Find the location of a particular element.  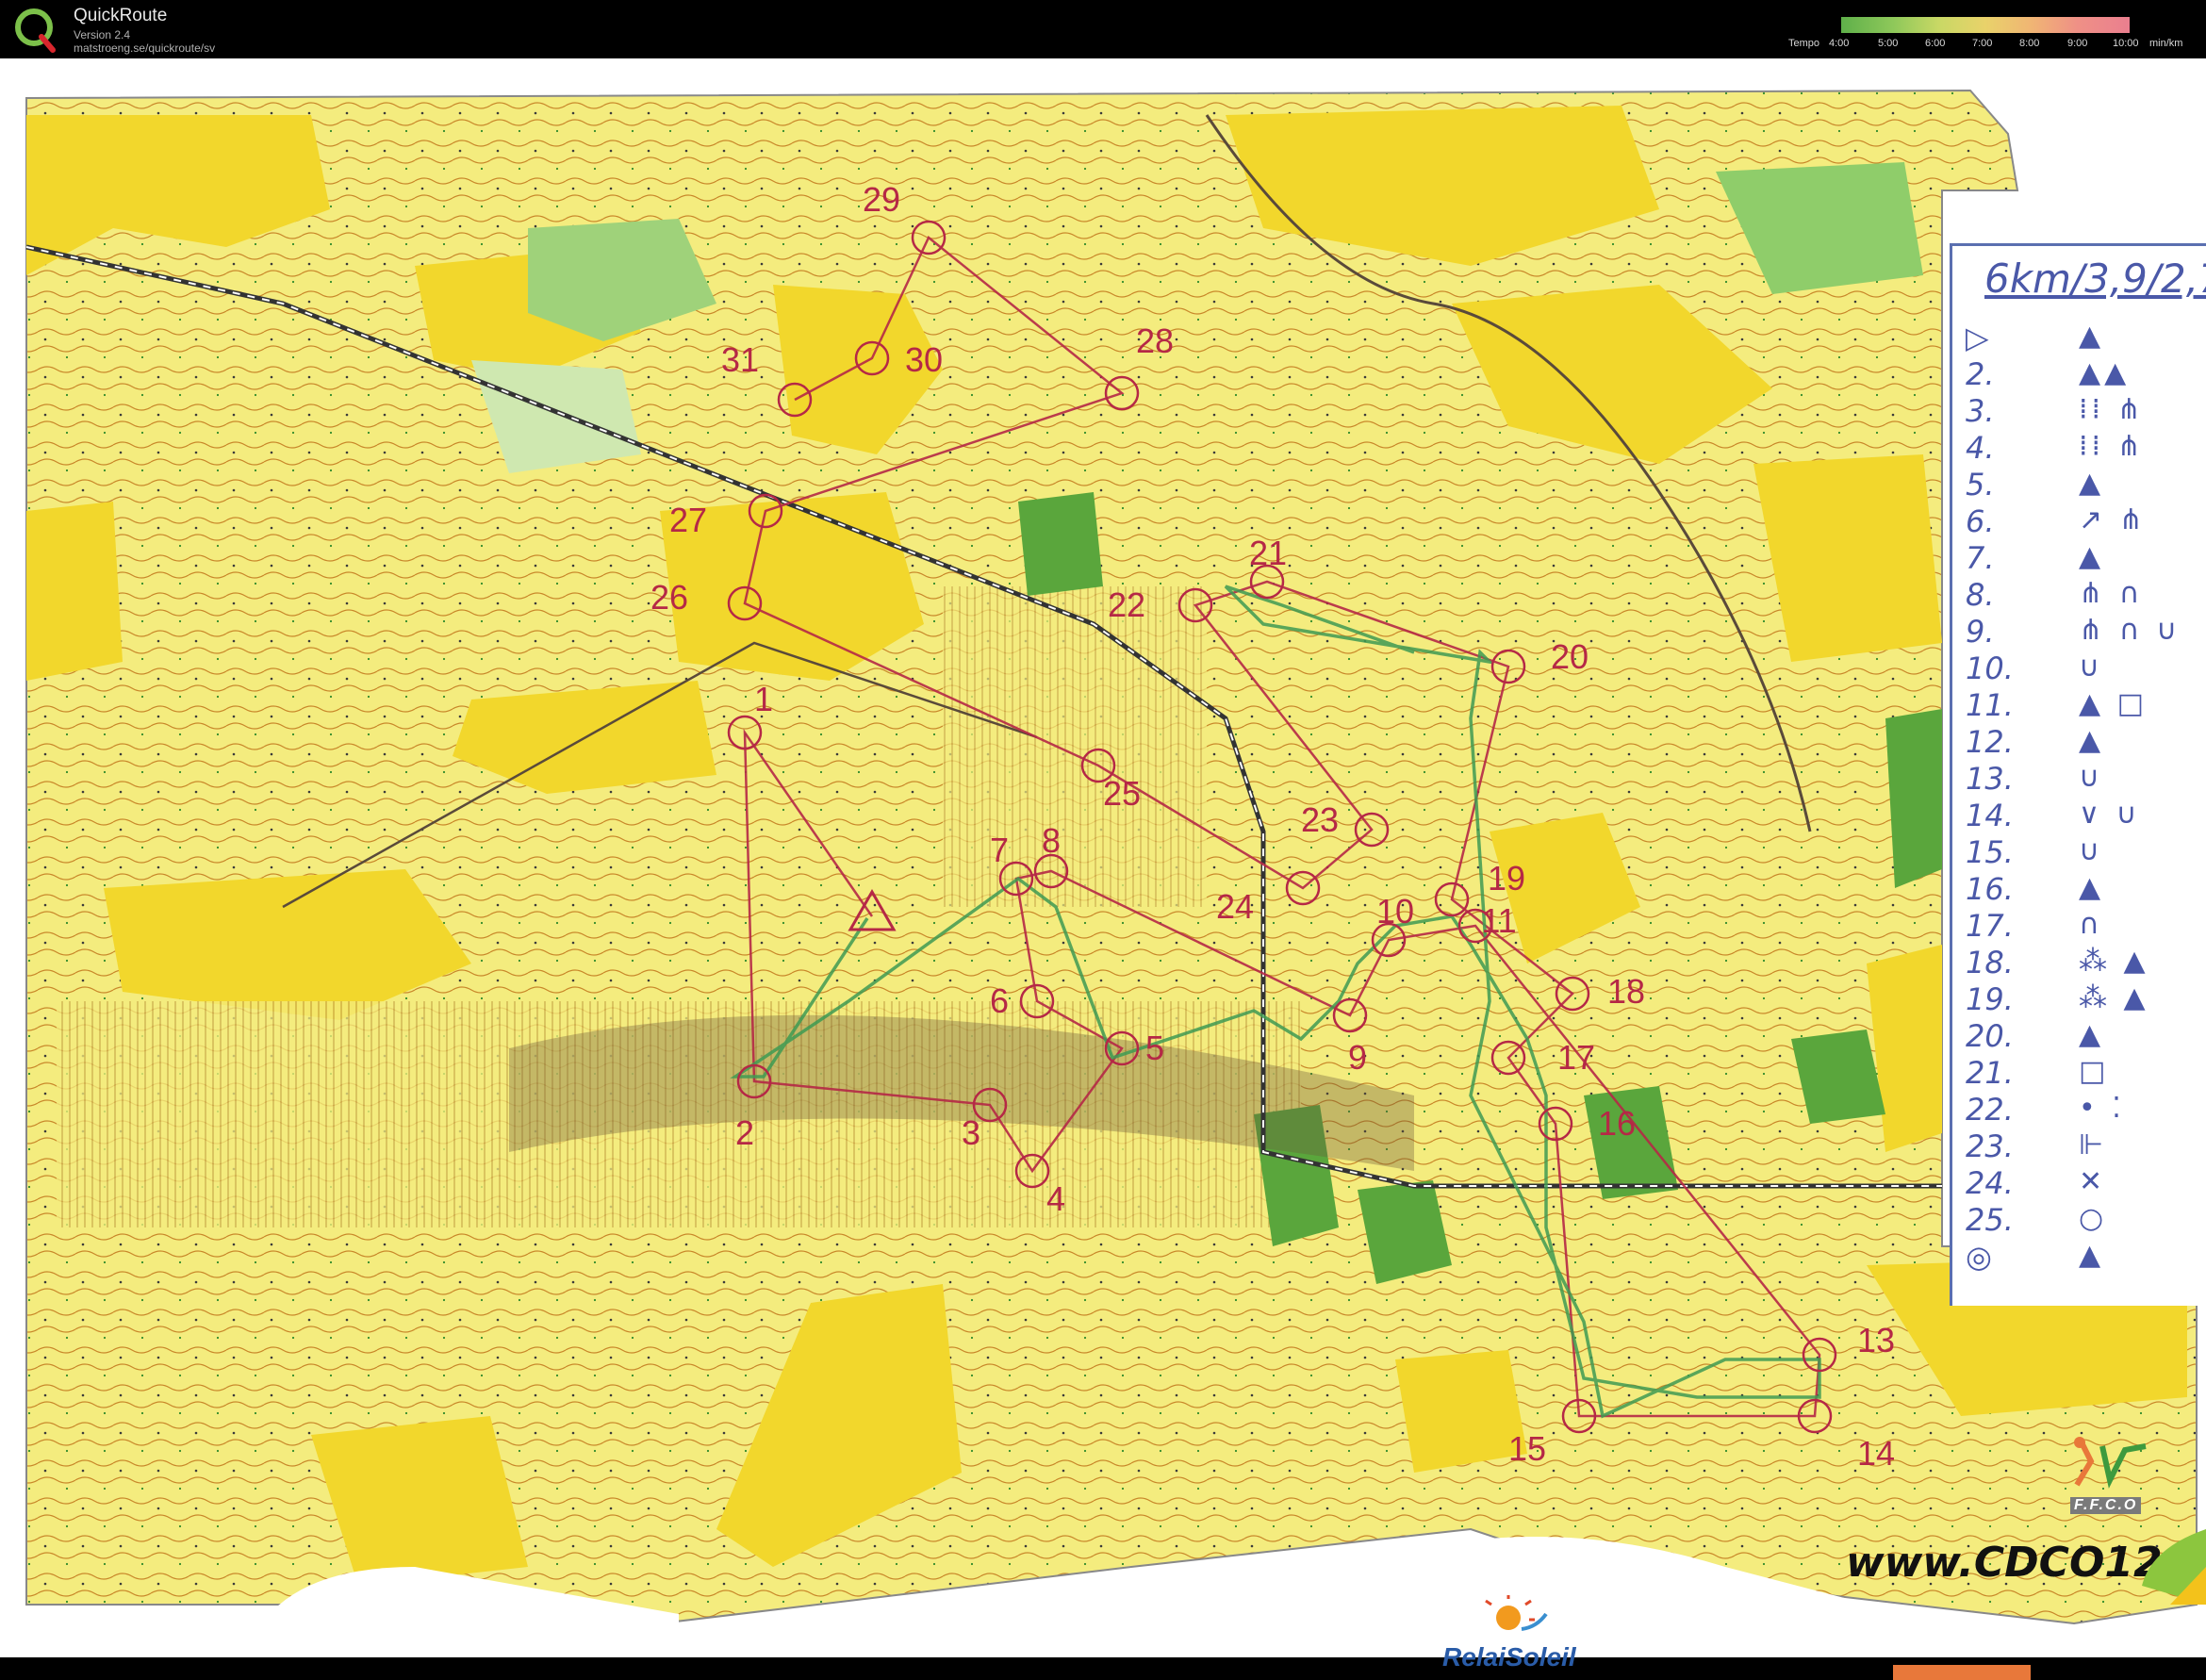

control-number: 31 is located at coordinates (740, 360).